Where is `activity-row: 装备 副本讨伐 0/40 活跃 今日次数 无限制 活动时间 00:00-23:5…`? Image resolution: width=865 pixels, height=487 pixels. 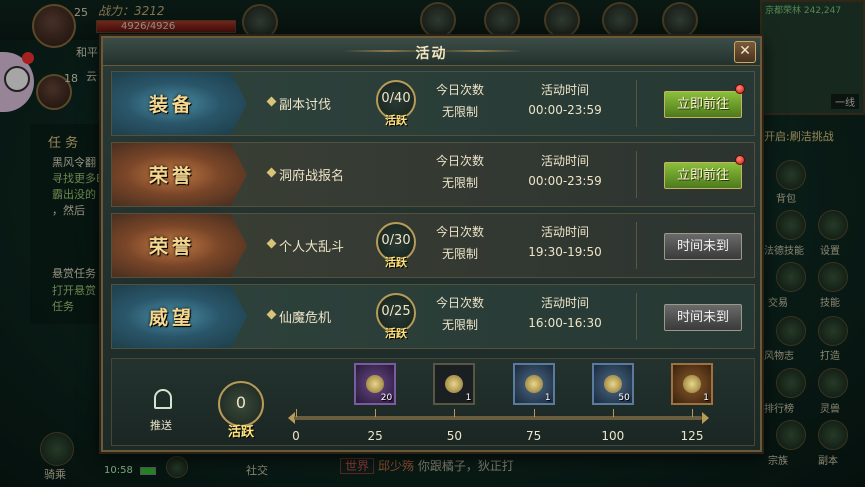
activity-row: 装备 副本讨伐 0/40 活跃 今日次数 无限制 活动时间 00:00-23:5… is located at coordinates (433, 103).